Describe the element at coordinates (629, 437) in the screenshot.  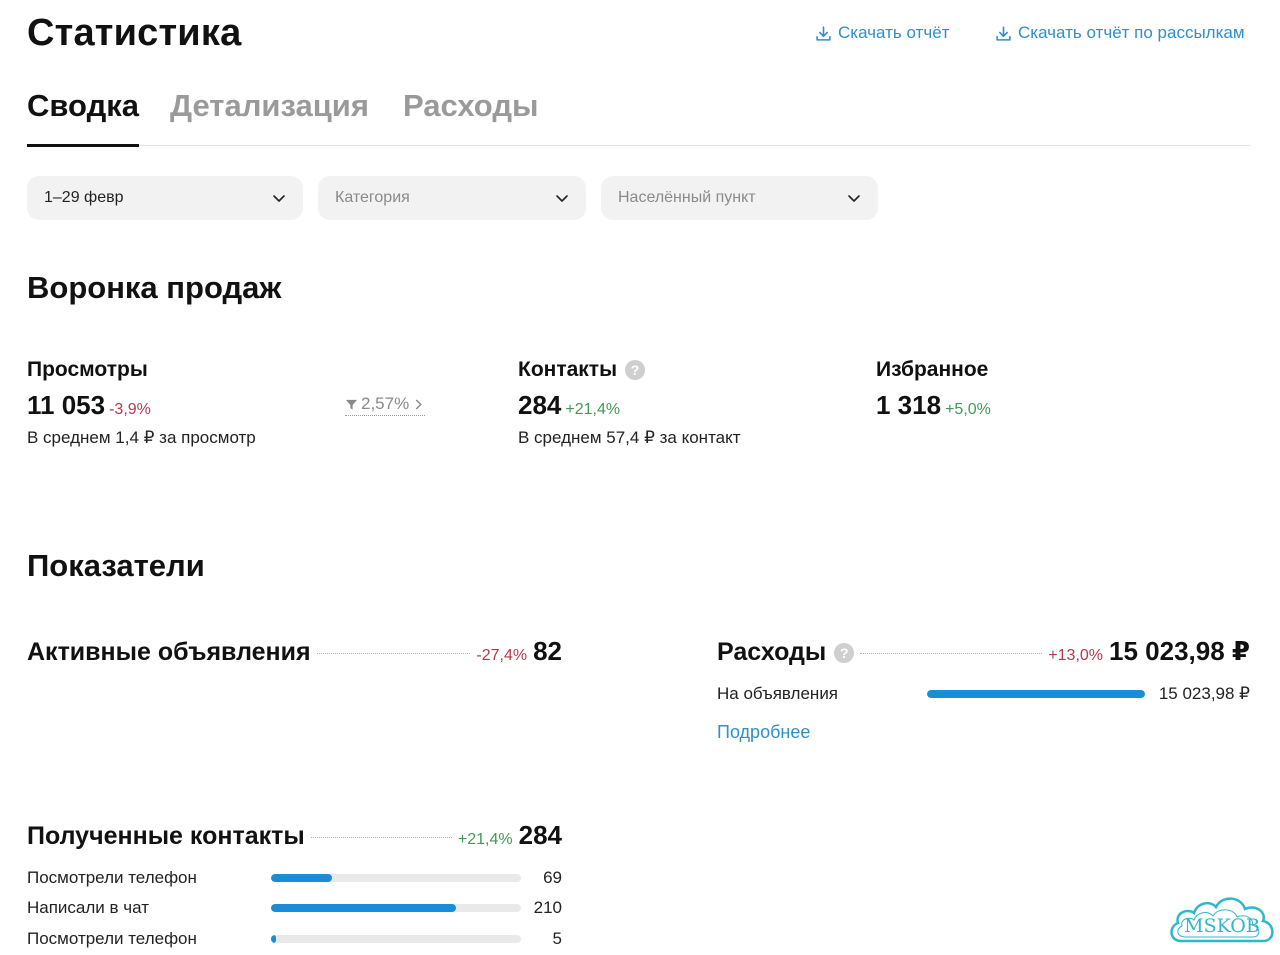
I see `contacts-average: В среднем 57,4 ₽ за контакт` at that location.